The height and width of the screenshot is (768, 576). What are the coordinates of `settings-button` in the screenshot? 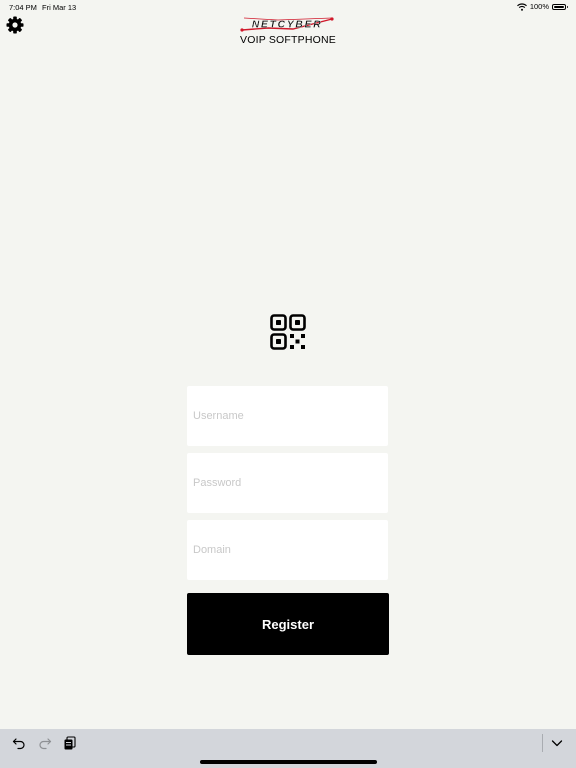 It's located at (15, 25).